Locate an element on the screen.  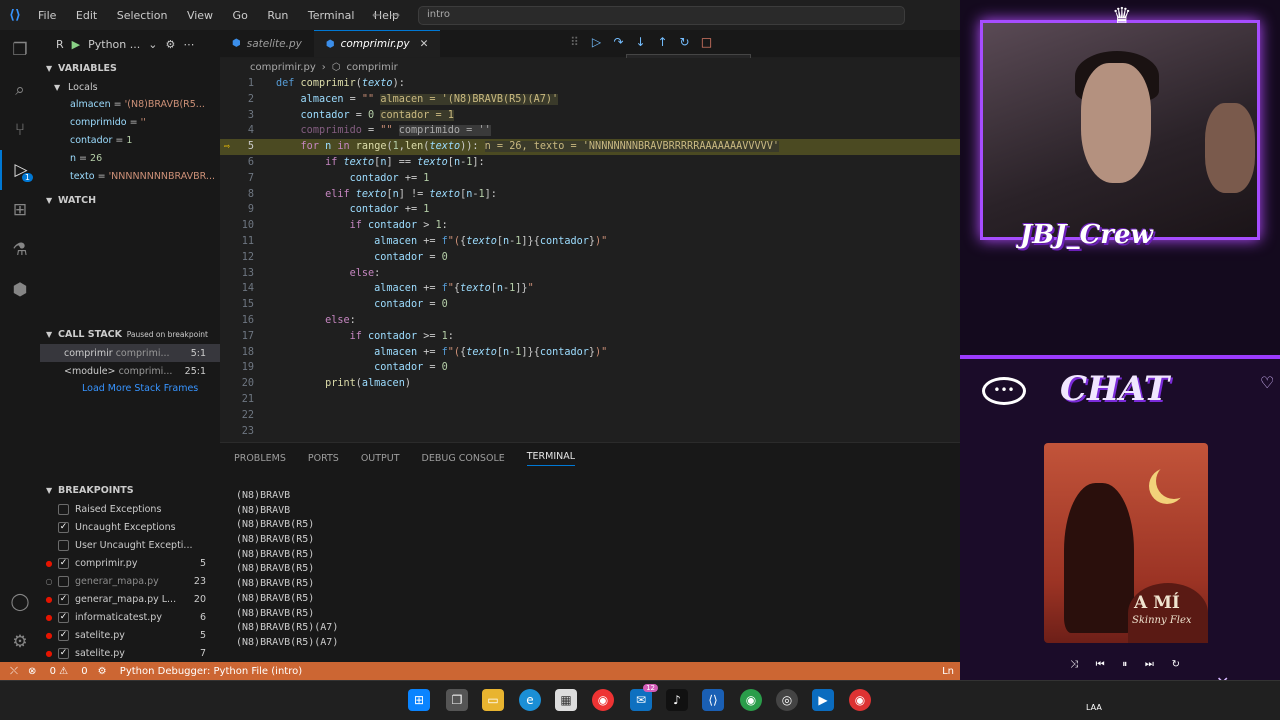
mail-icon: ✉ 12 is located at coordinates (644, 697).